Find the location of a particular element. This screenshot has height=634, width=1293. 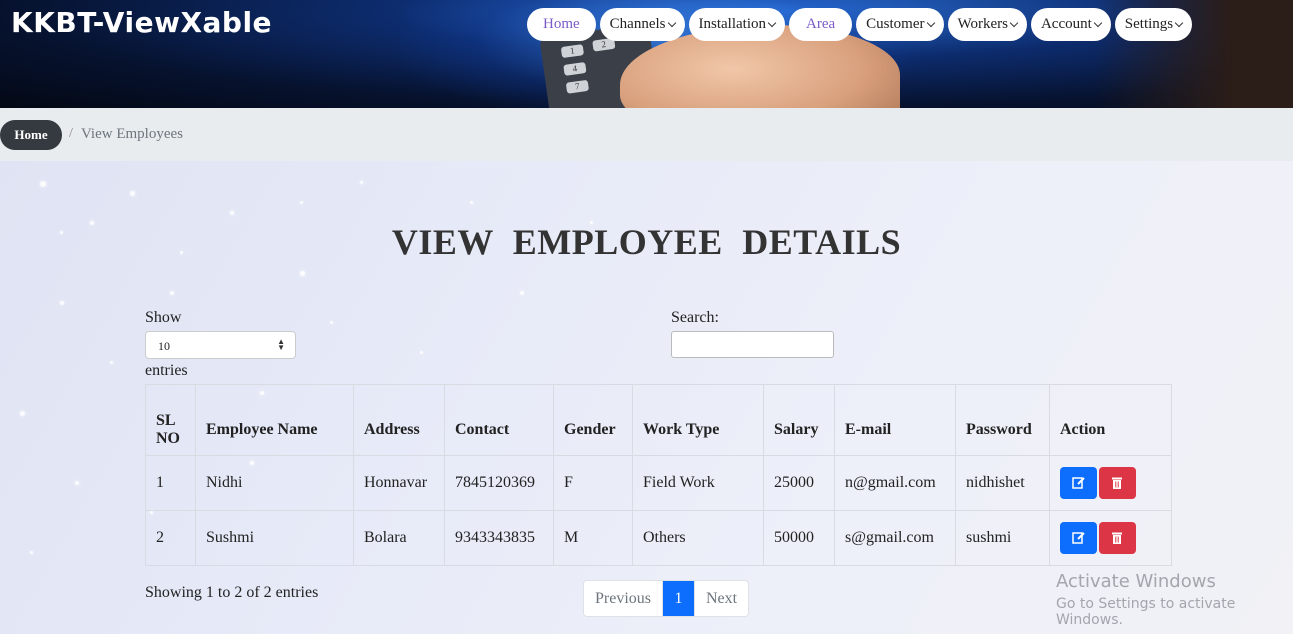

nav-item-installation: Installation is located at coordinates (736, 24).